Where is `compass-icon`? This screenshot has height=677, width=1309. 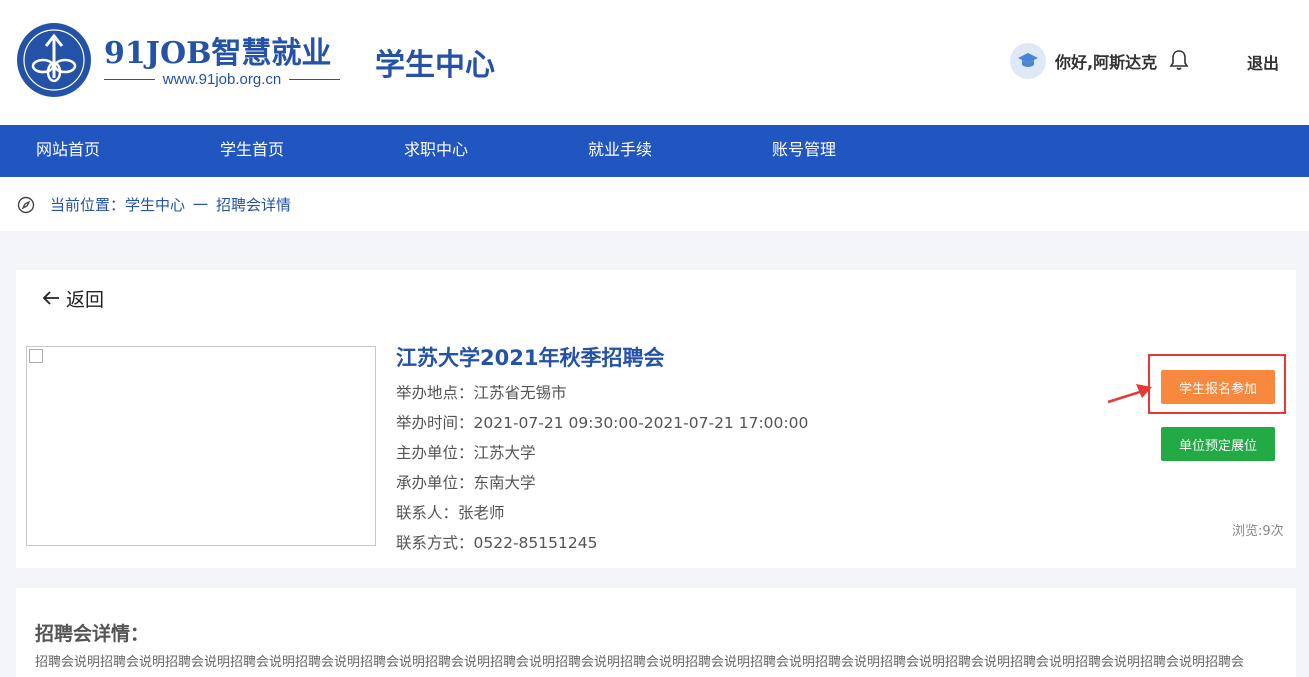
compass-icon is located at coordinates (26, 205).